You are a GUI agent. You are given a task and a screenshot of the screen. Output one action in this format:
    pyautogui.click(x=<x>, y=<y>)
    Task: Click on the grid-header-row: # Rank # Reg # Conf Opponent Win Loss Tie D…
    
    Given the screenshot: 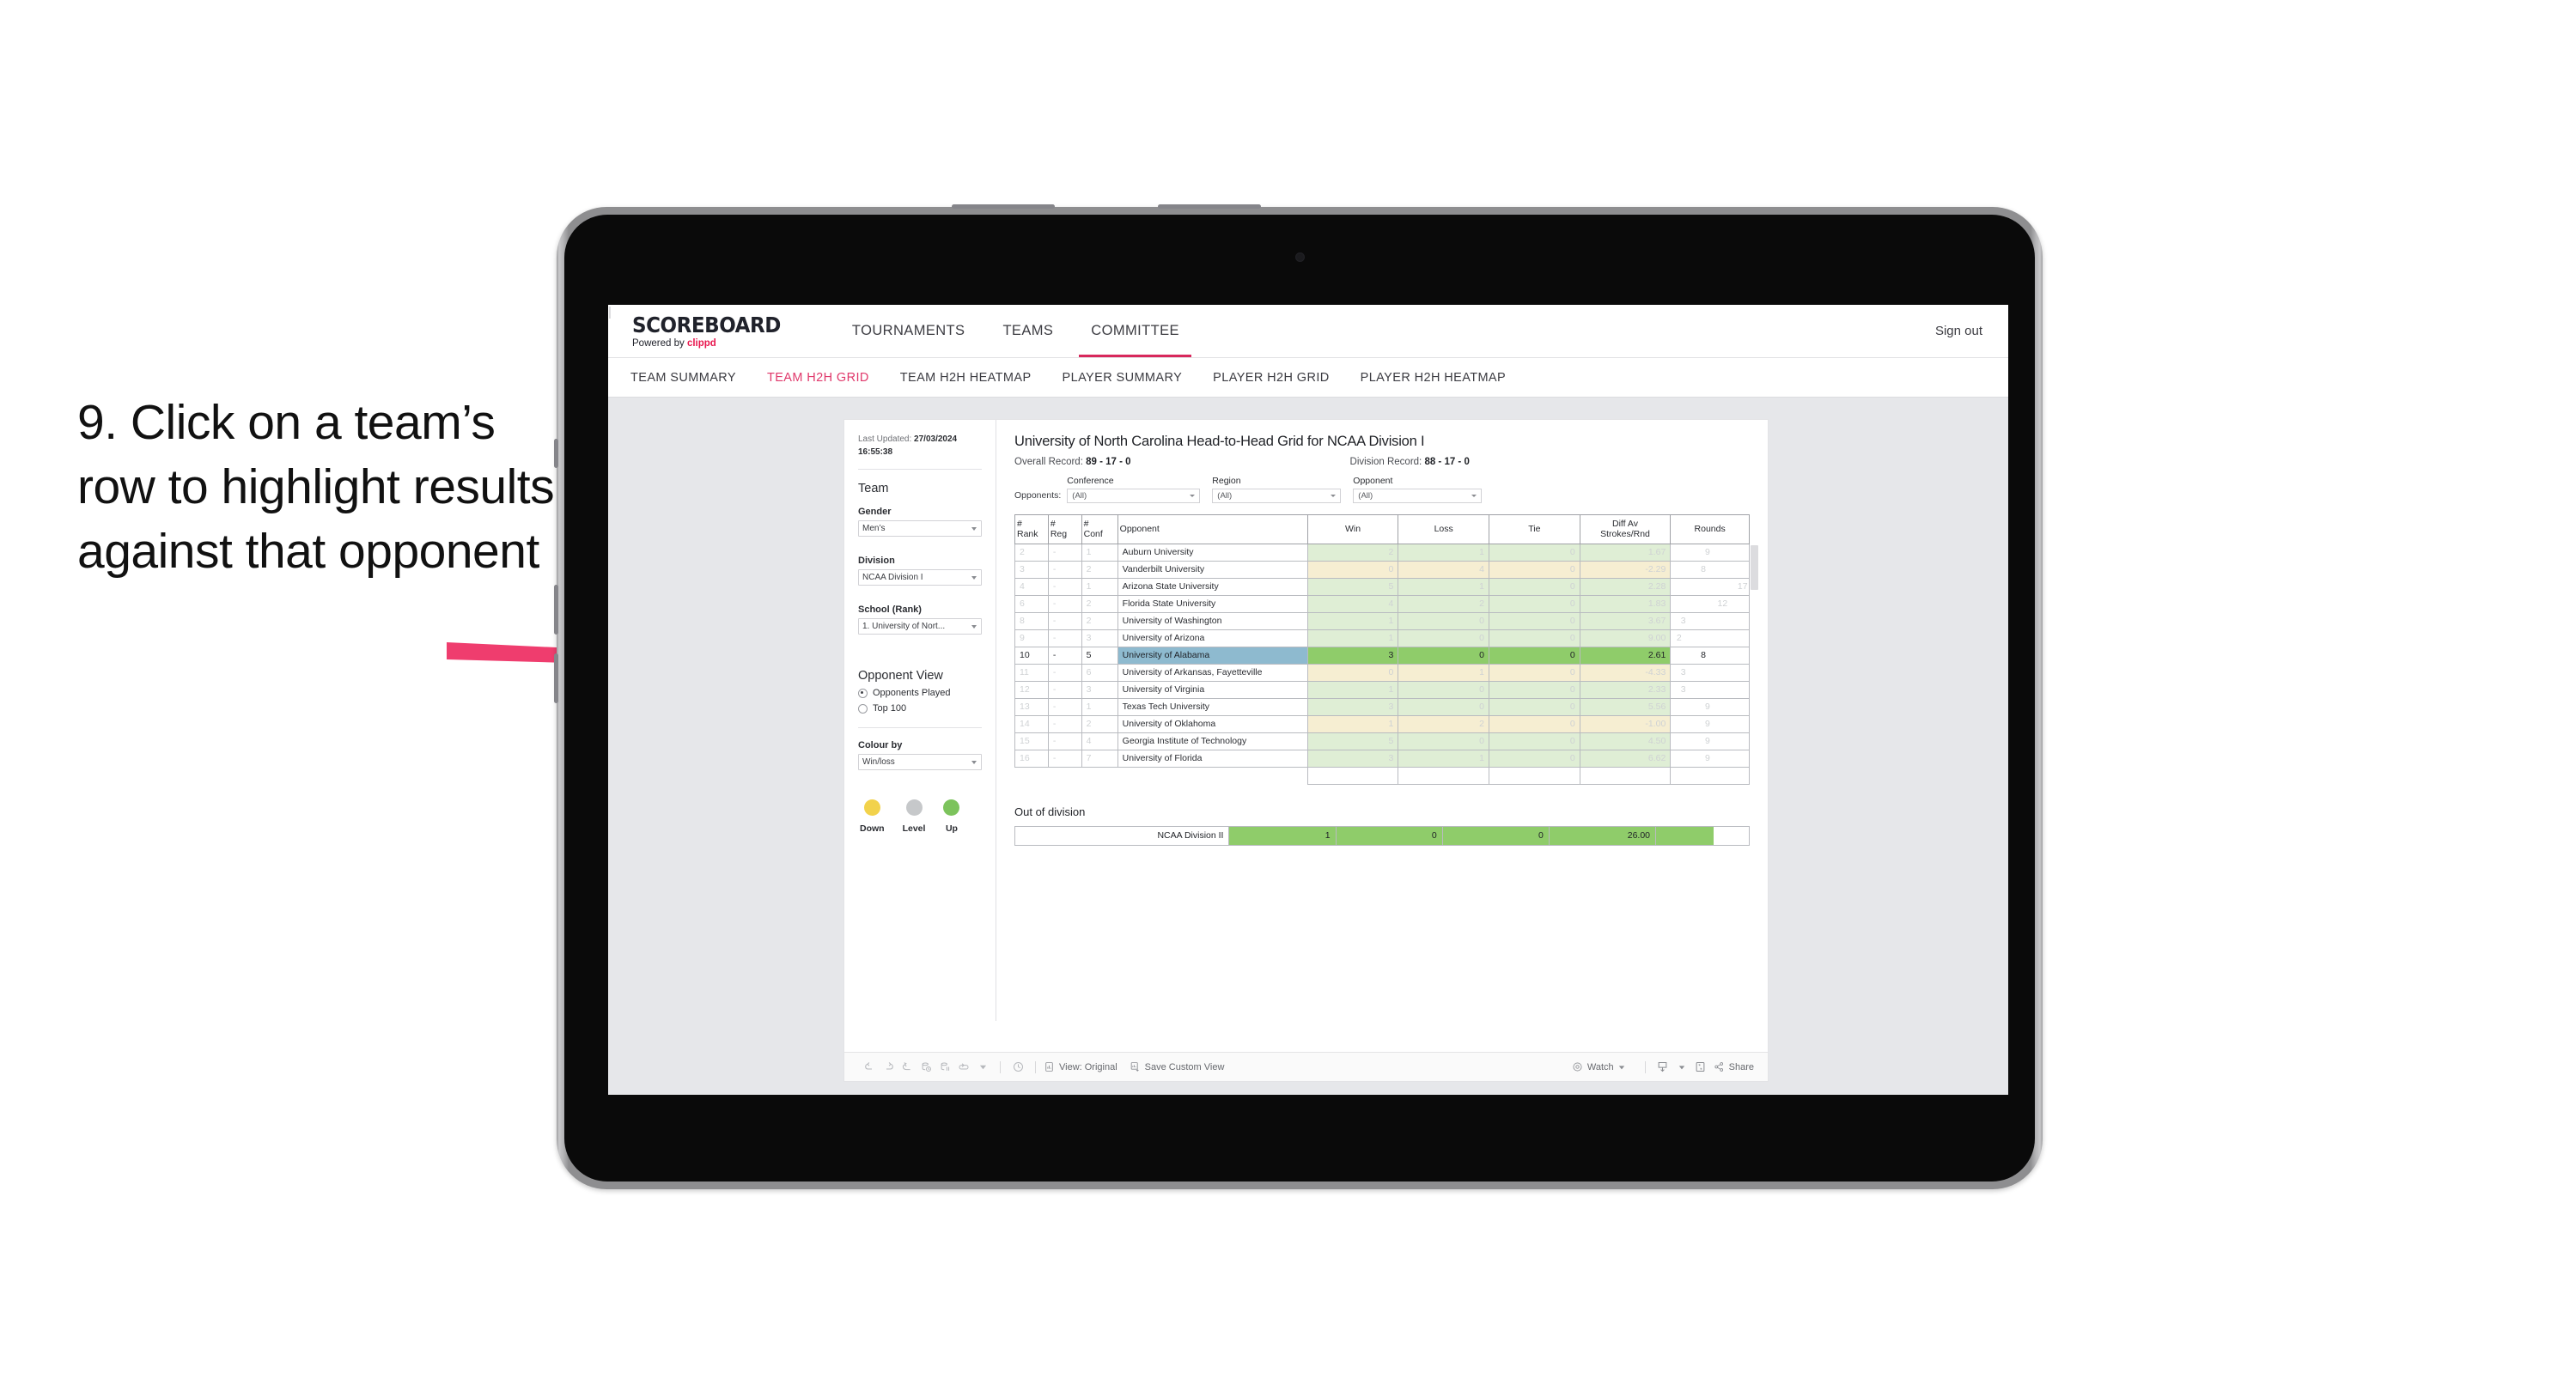 What is the action you would take?
    pyautogui.click(x=1382, y=529)
    